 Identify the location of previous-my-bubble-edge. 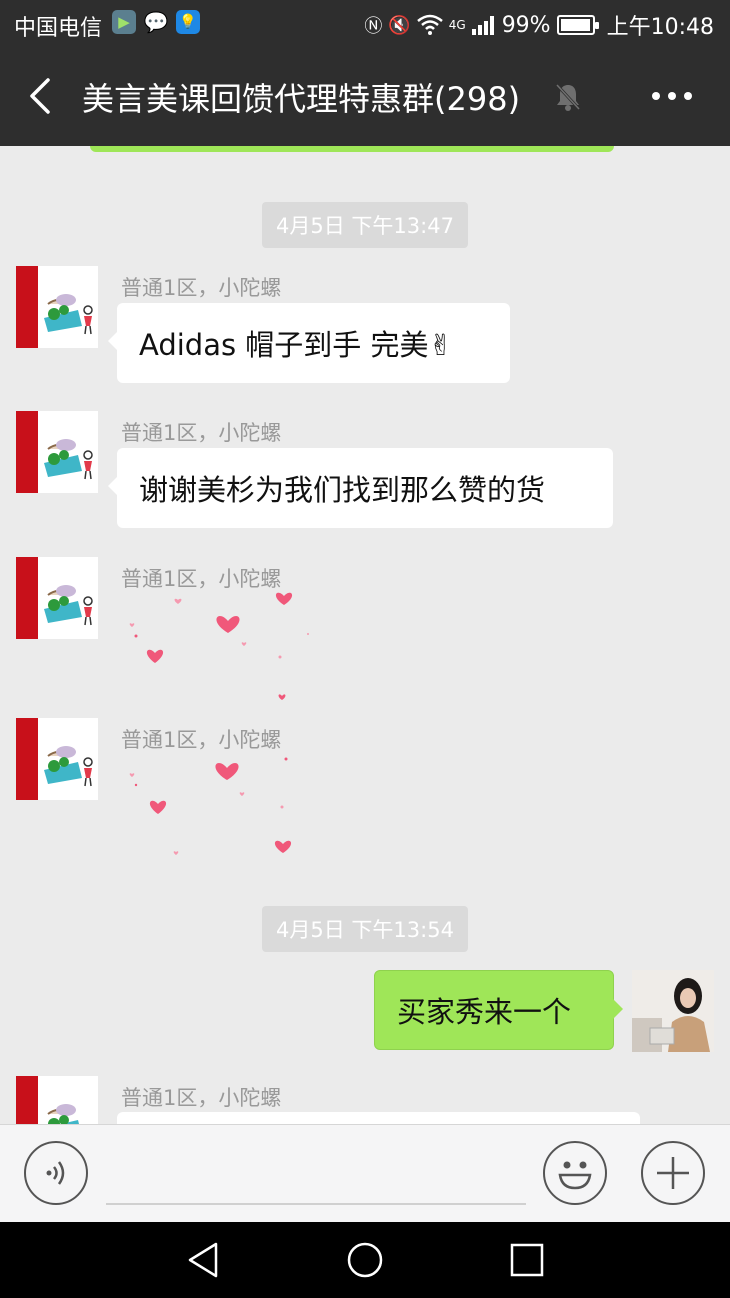
(352, 149).